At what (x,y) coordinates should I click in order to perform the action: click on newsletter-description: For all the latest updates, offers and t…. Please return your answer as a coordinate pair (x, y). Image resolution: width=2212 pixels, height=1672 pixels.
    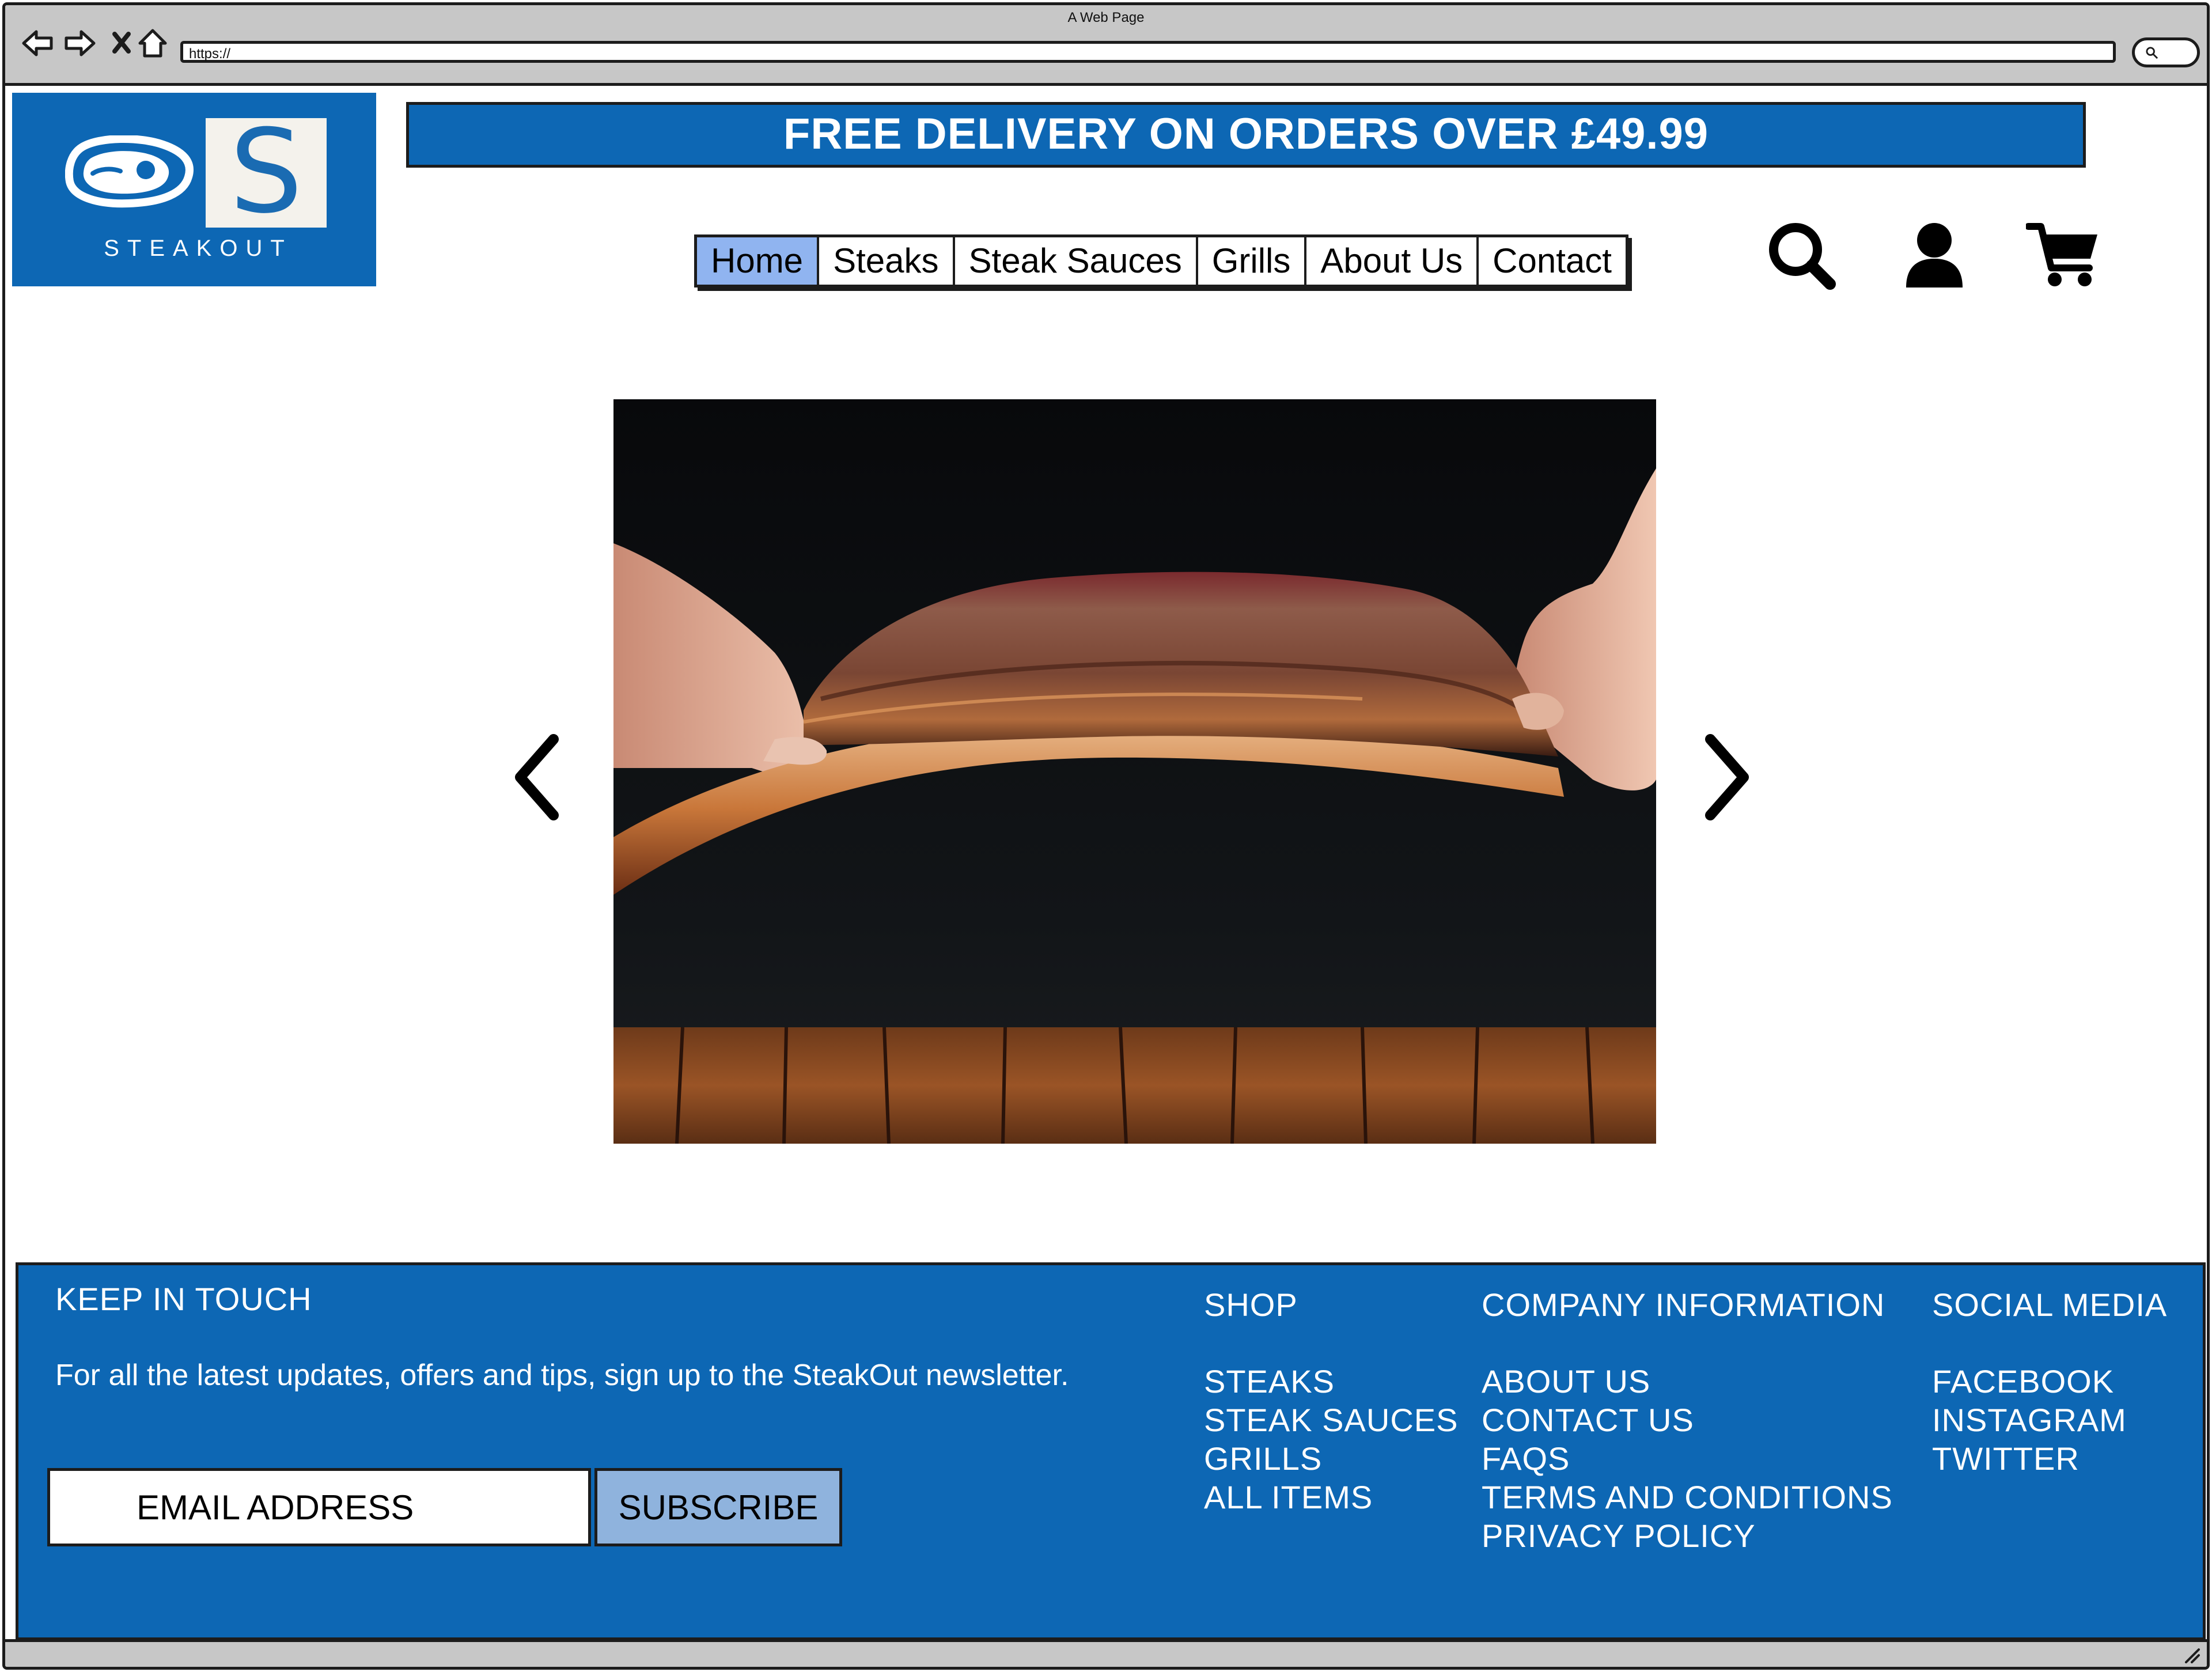
    Looking at the image, I should click on (562, 1375).